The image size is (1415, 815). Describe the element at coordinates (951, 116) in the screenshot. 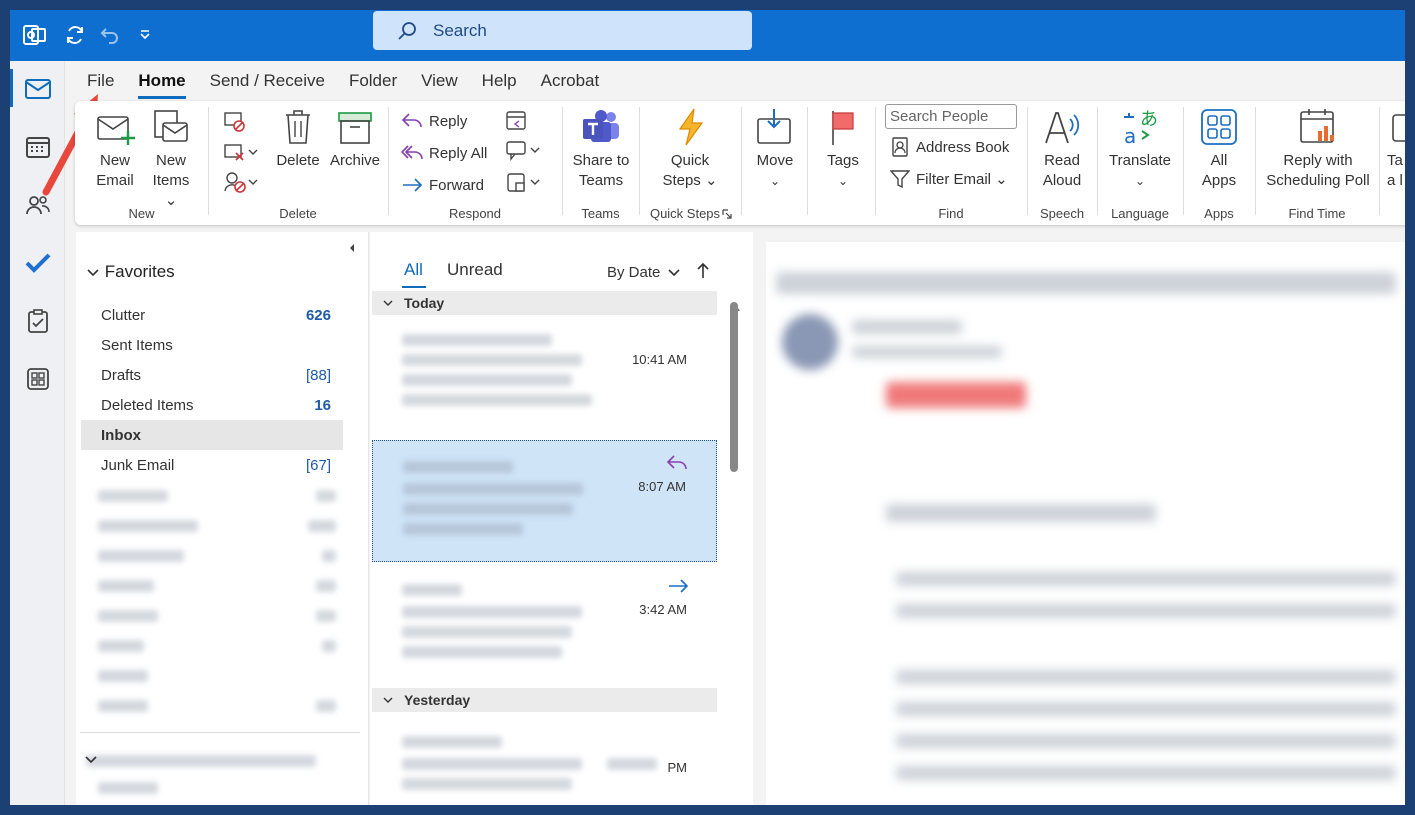

I see `search-people-input: Search People` at that location.